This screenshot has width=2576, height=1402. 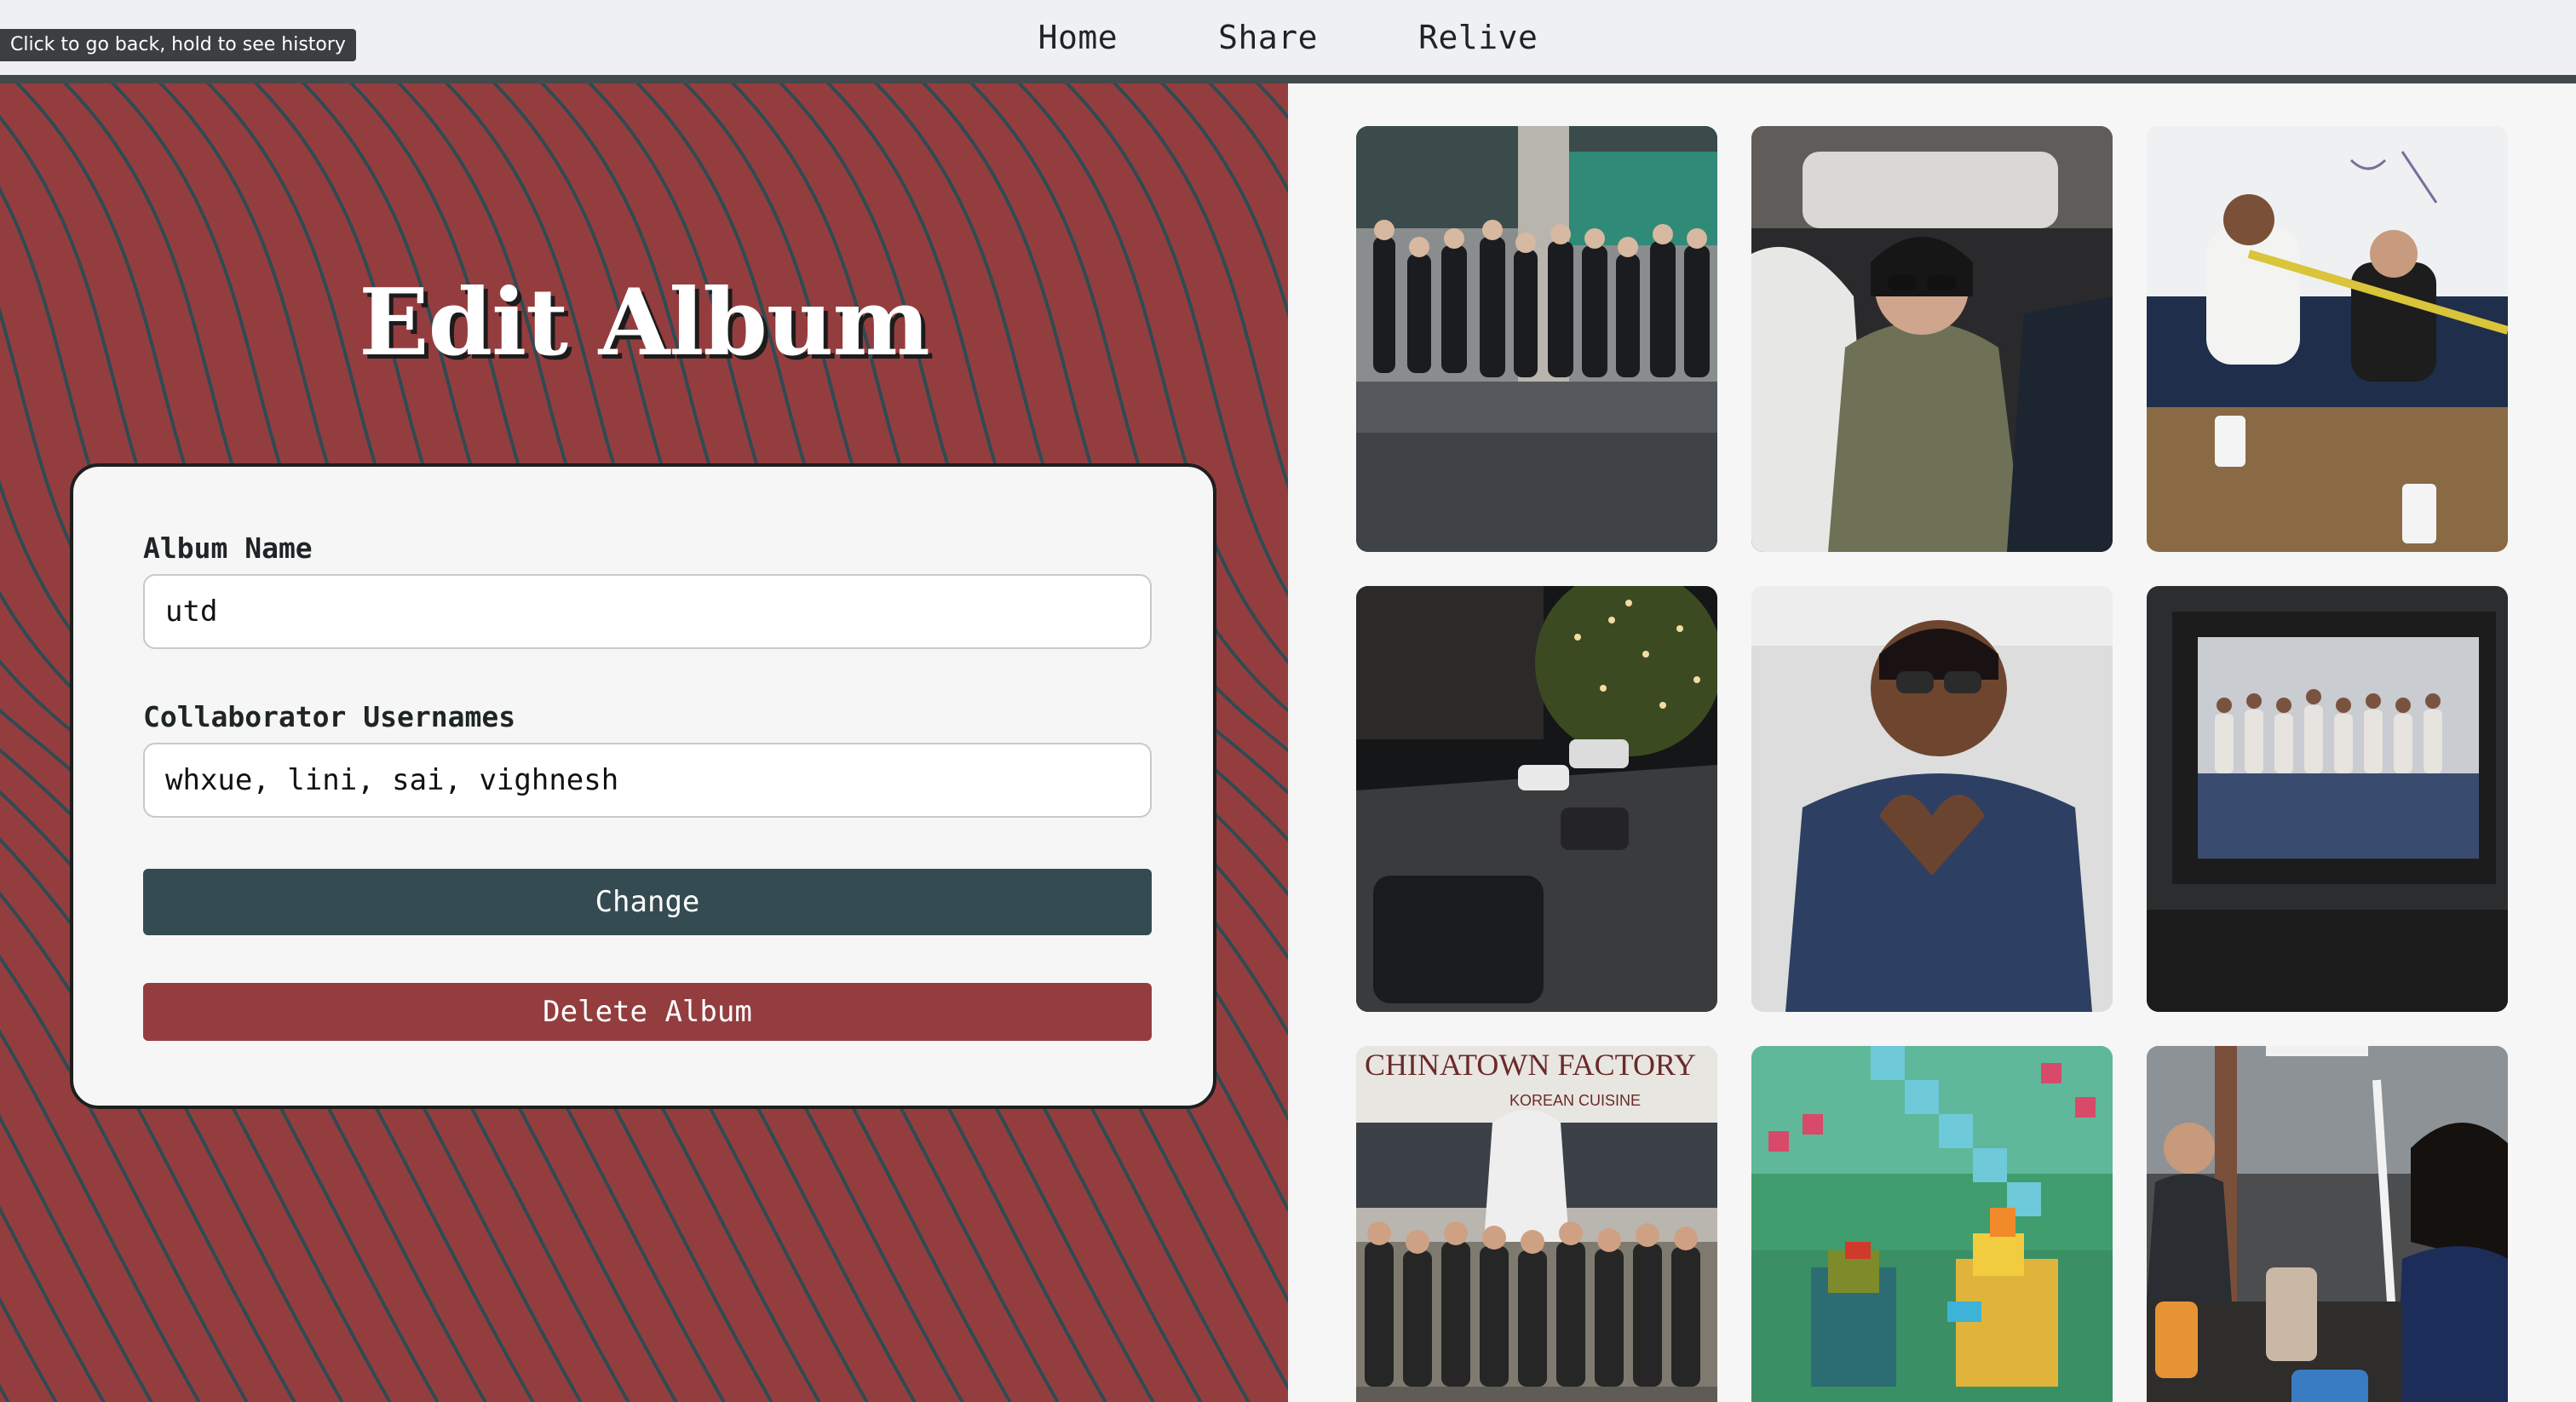 I want to click on photo-selfie-in-car, so click(x=1932, y=339).